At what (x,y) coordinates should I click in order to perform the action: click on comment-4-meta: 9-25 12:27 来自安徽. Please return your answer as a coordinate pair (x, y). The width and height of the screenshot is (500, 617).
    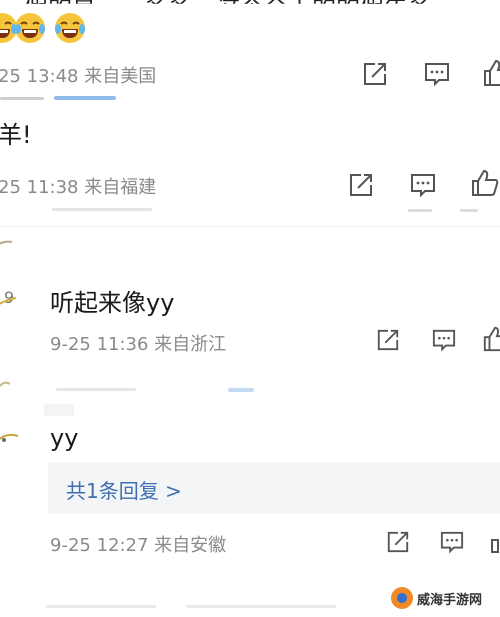
    Looking at the image, I should click on (138, 545).